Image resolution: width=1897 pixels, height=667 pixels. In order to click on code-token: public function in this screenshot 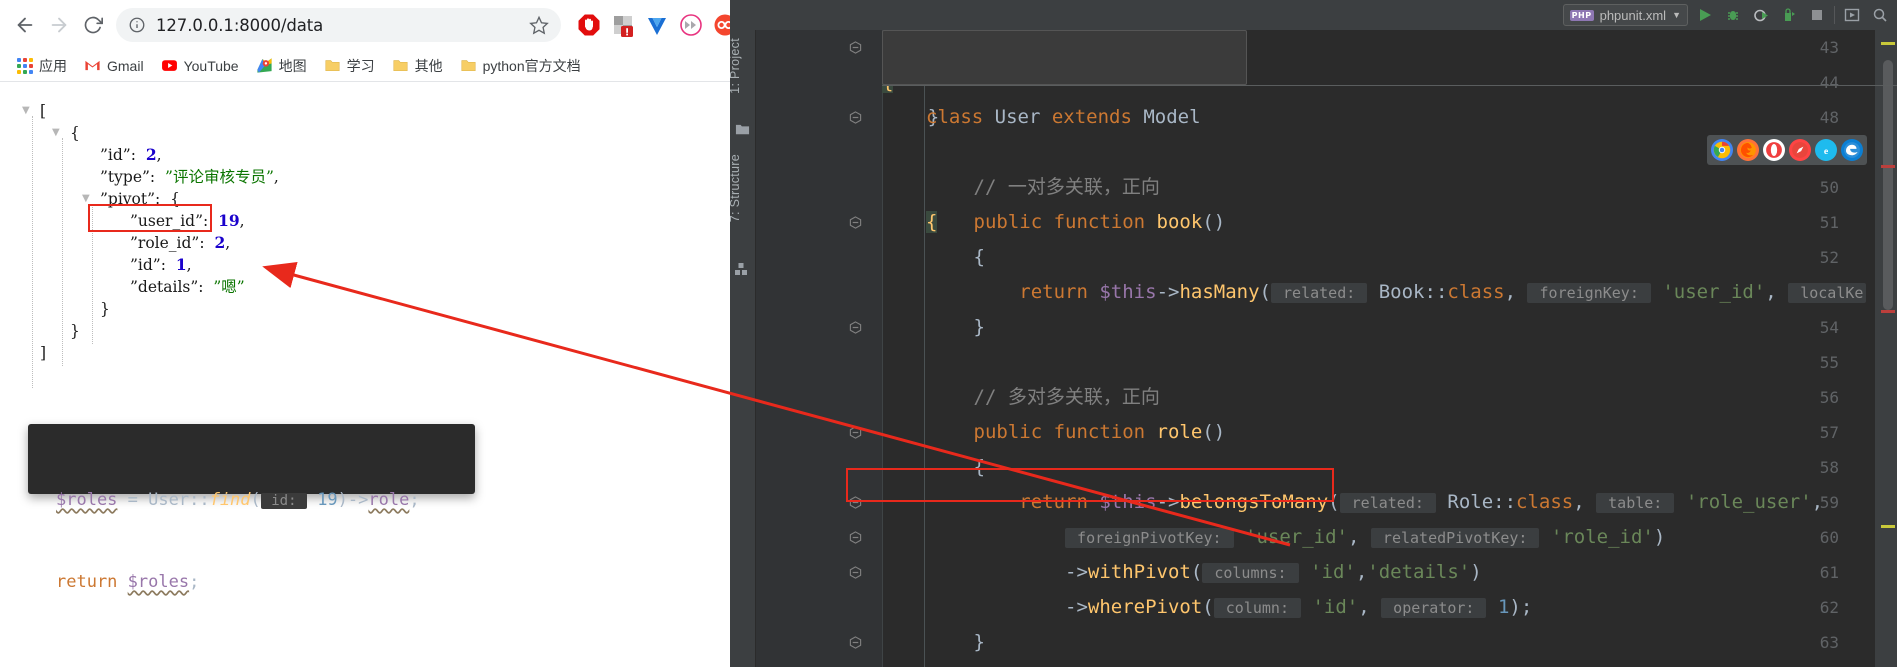, I will do `click(1065, 432)`.